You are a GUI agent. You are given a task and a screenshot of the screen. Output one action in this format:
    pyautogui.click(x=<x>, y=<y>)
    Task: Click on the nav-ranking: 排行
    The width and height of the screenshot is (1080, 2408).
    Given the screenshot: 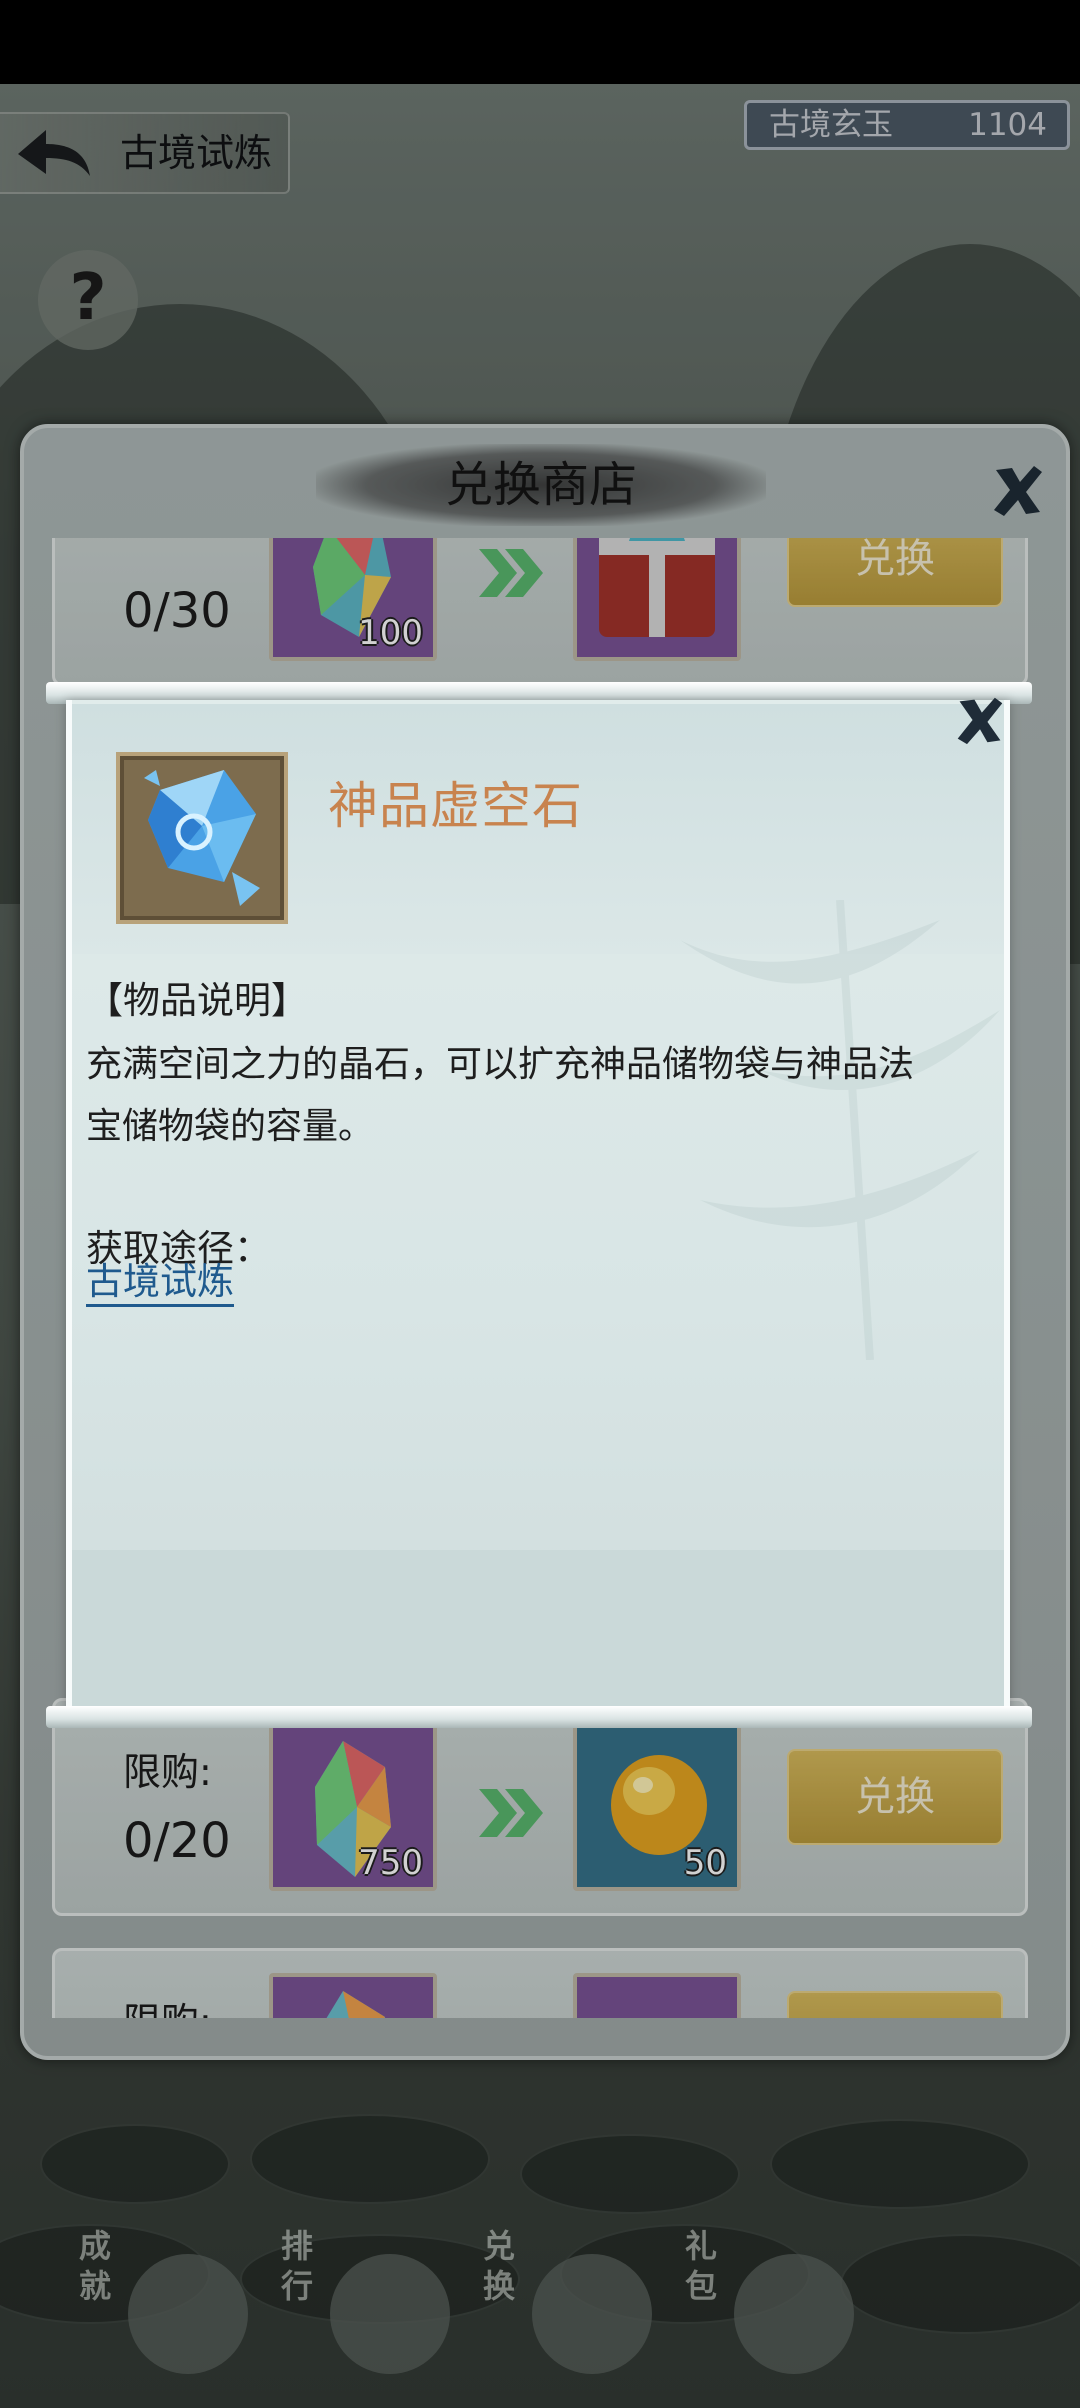 What is the action you would take?
    pyautogui.click(x=361, y=2301)
    